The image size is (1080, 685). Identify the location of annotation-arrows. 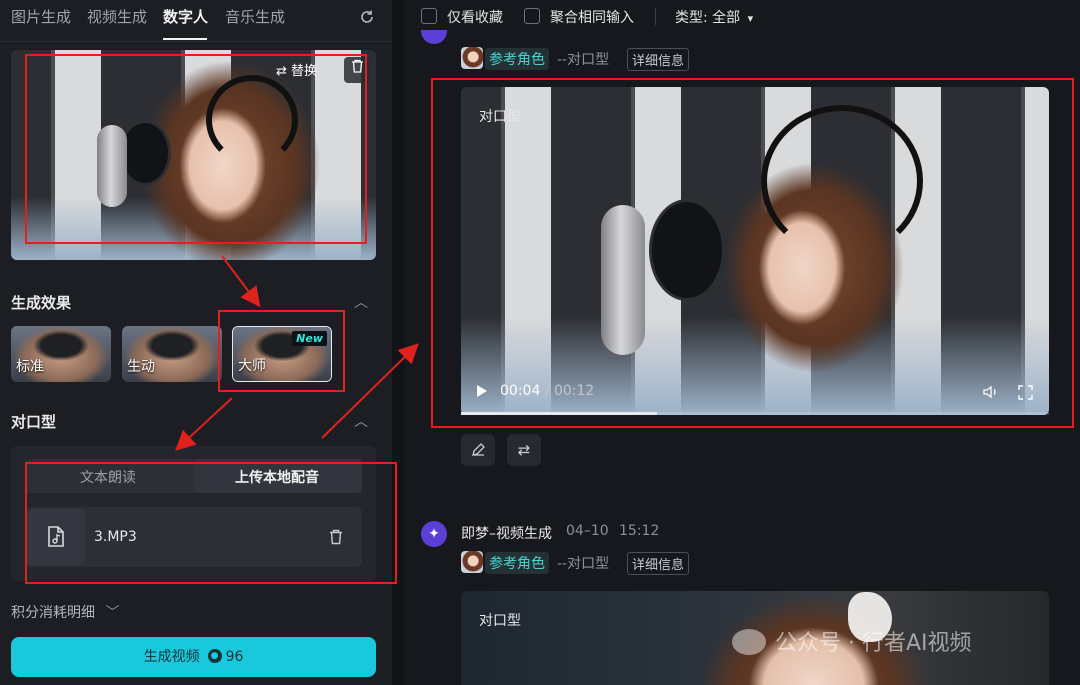
(297, 353).